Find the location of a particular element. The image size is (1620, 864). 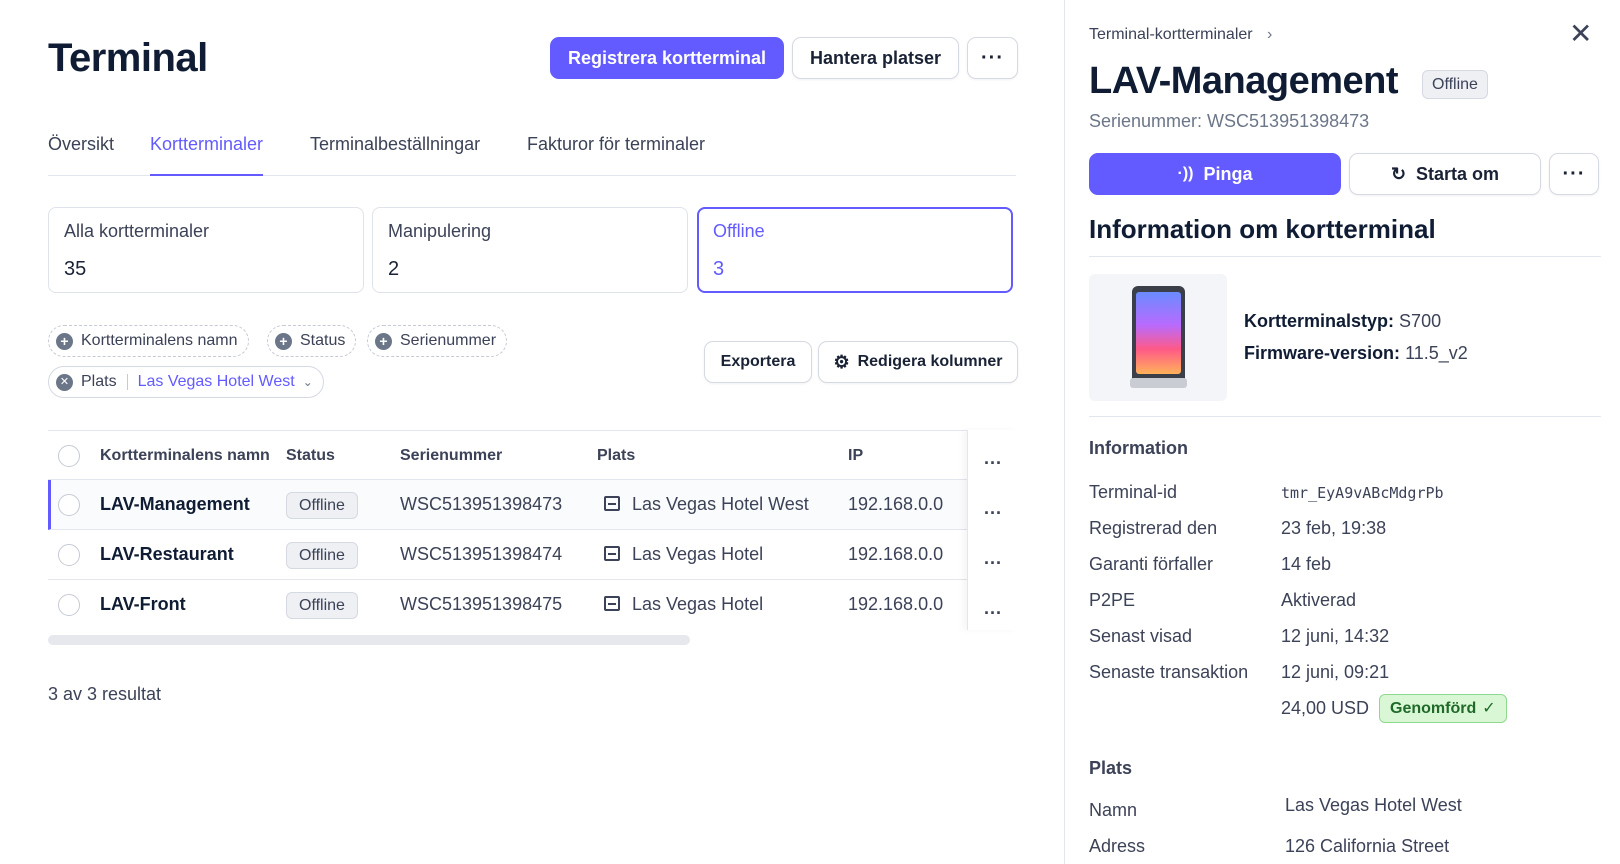

ping-icon: ·)) is located at coordinates (1185, 173).